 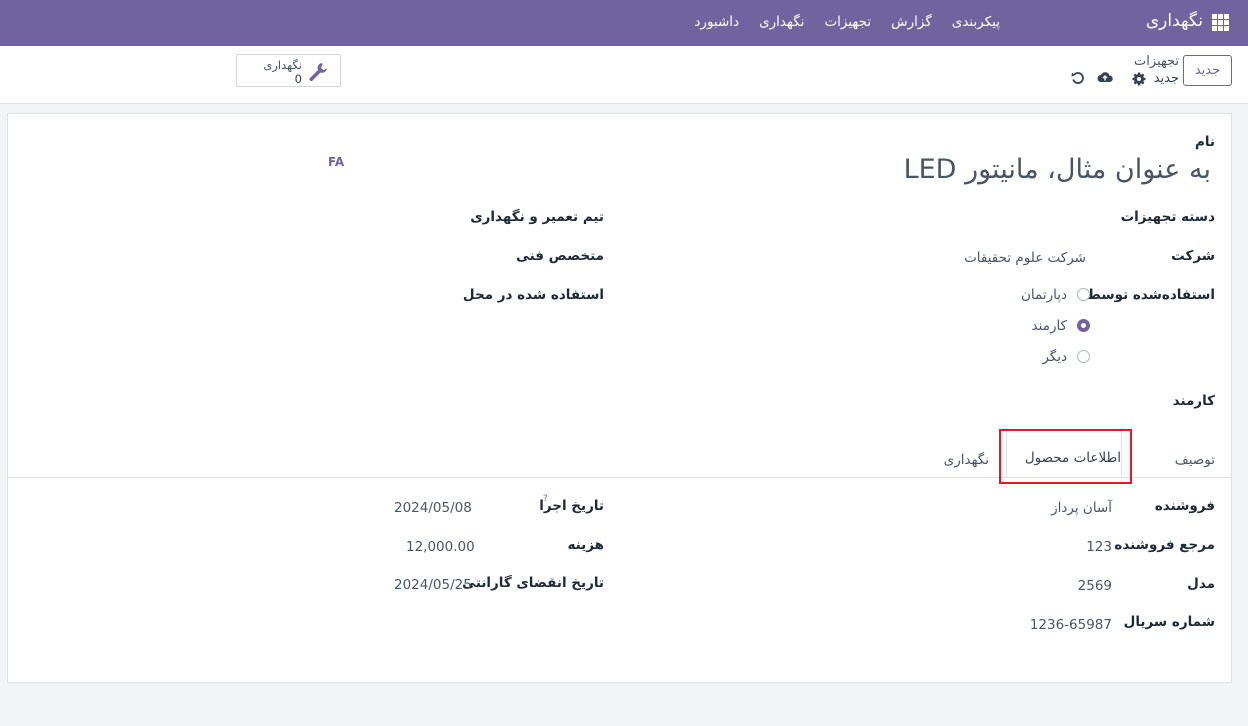 What do you see at coordinates (1195, 460) in the screenshot?
I see `tab-description: توصیف` at bounding box center [1195, 460].